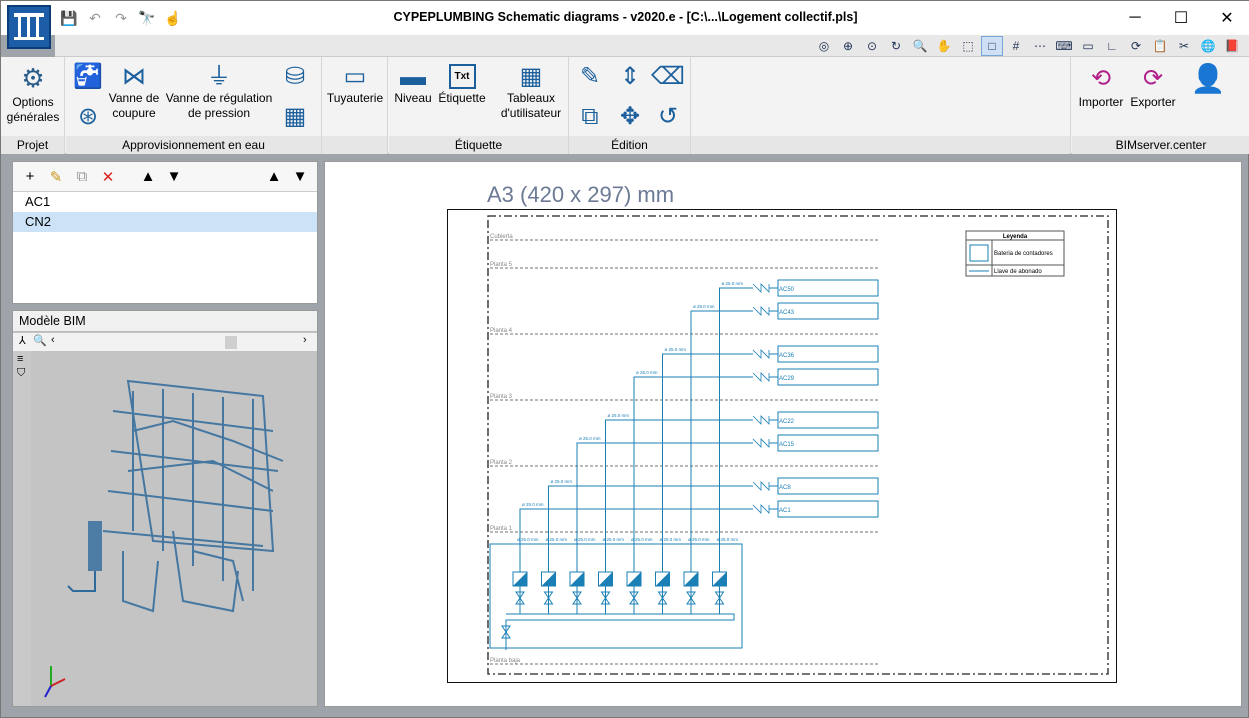  Describe the element at coordinates (462, 83) in the screenshot. I see `etiquette-button: Txt Étiquette` at that location.